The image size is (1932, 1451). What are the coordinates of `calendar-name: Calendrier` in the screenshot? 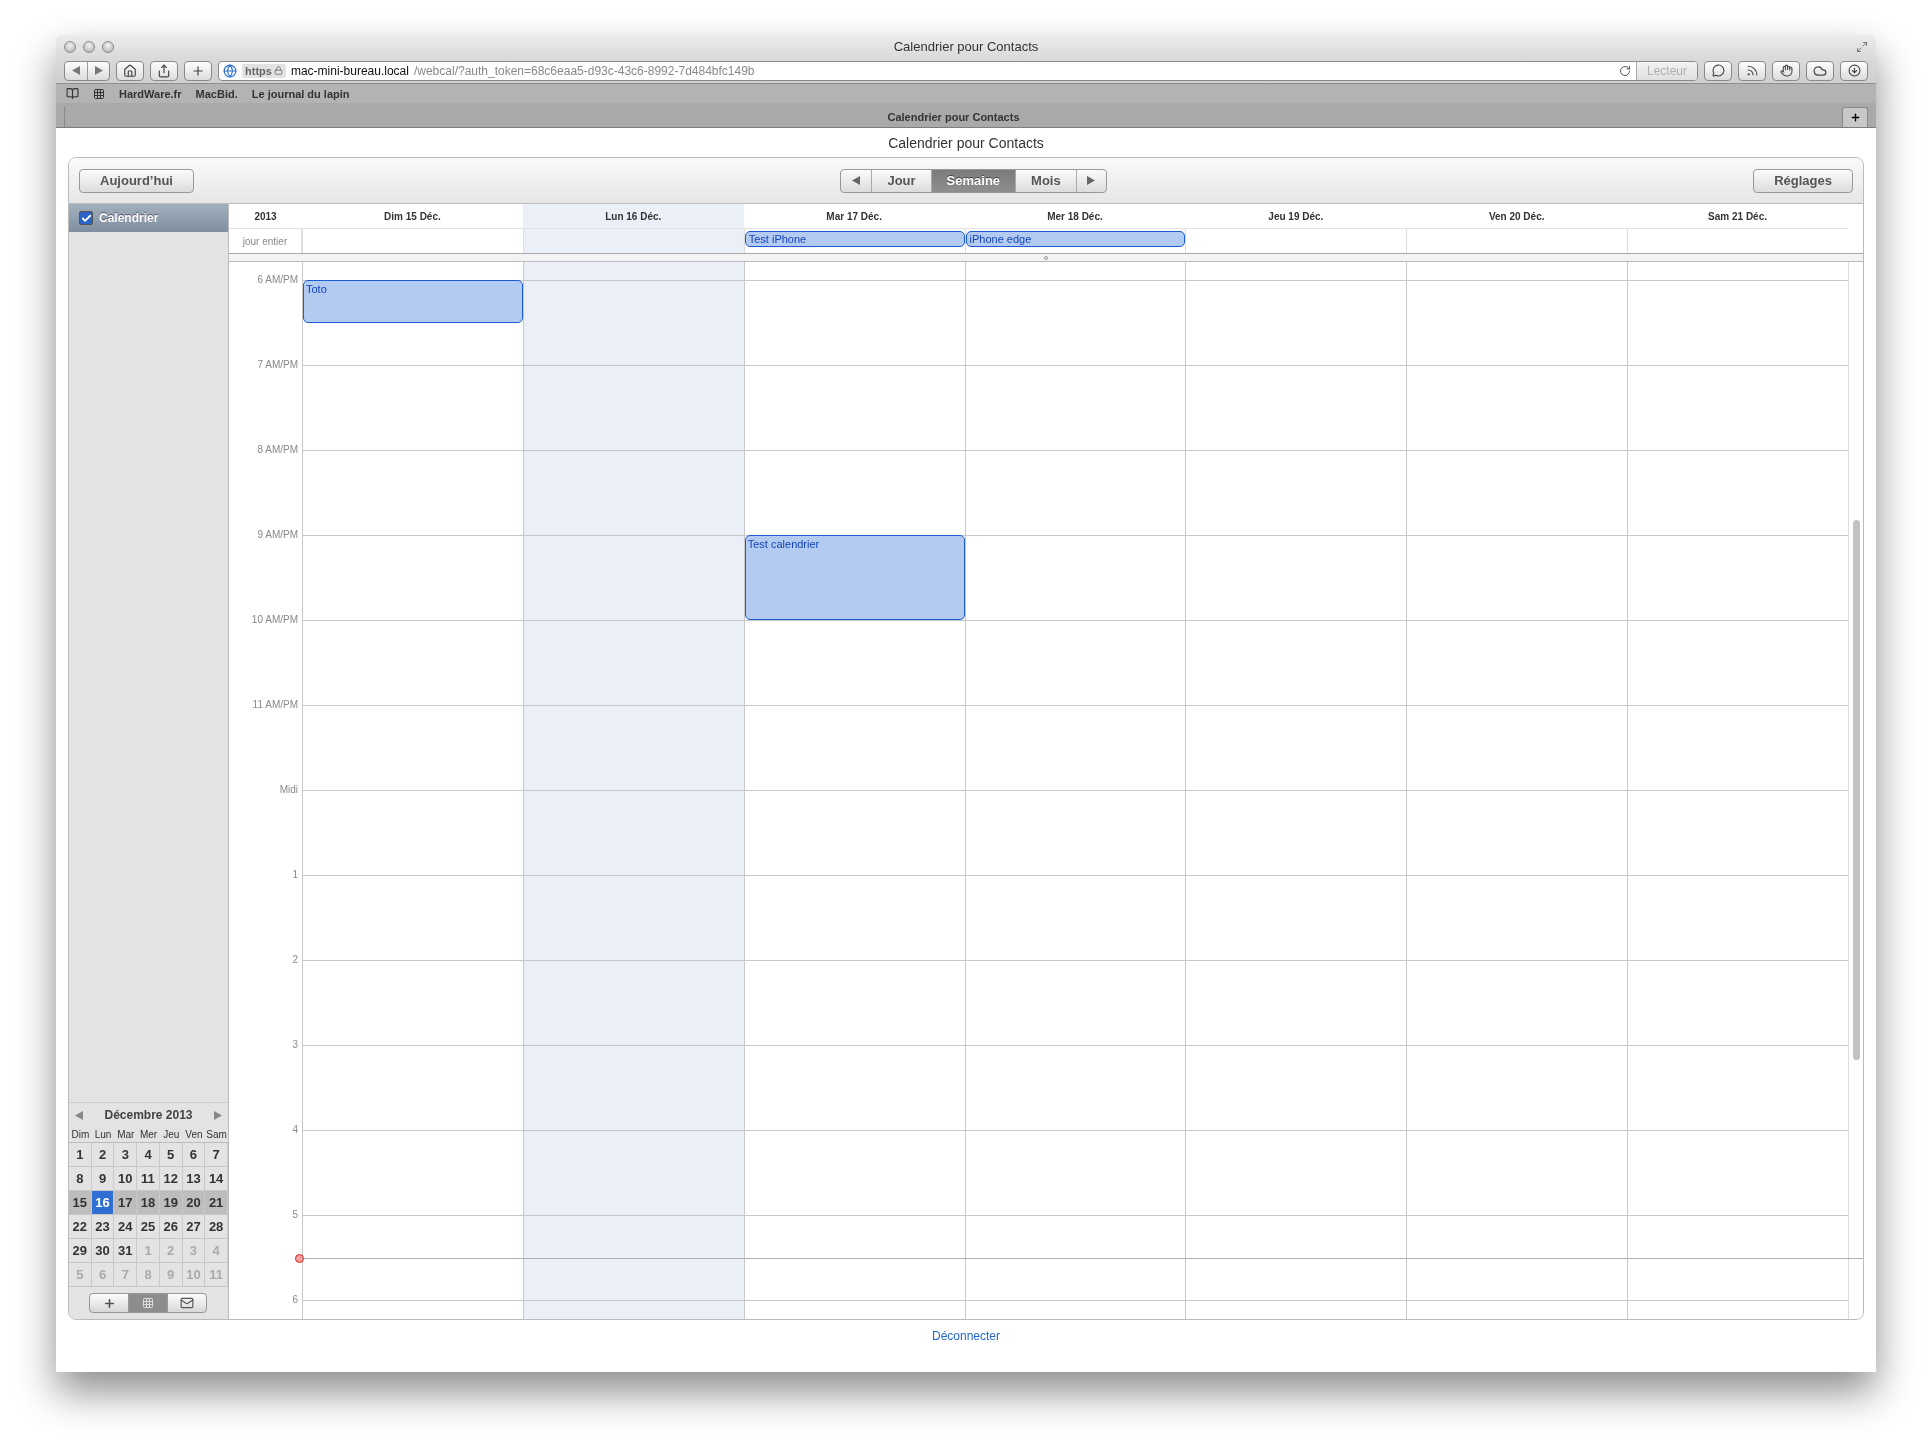 It's located at (129, 218).